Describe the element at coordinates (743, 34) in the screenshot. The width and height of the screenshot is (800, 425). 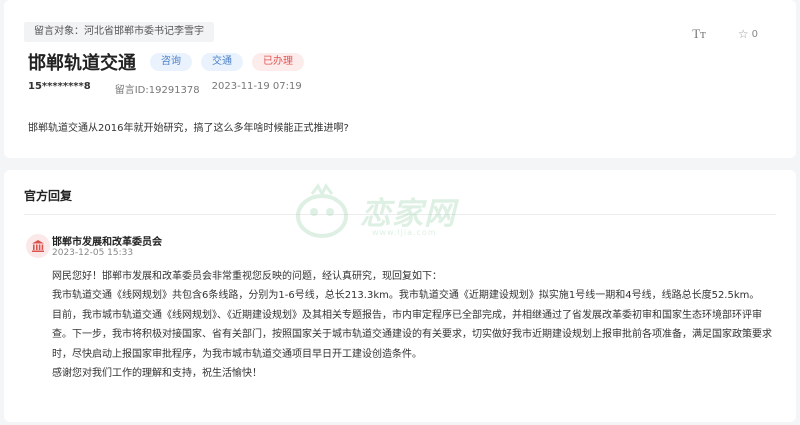
I see `star-icon: ☆` at that location.